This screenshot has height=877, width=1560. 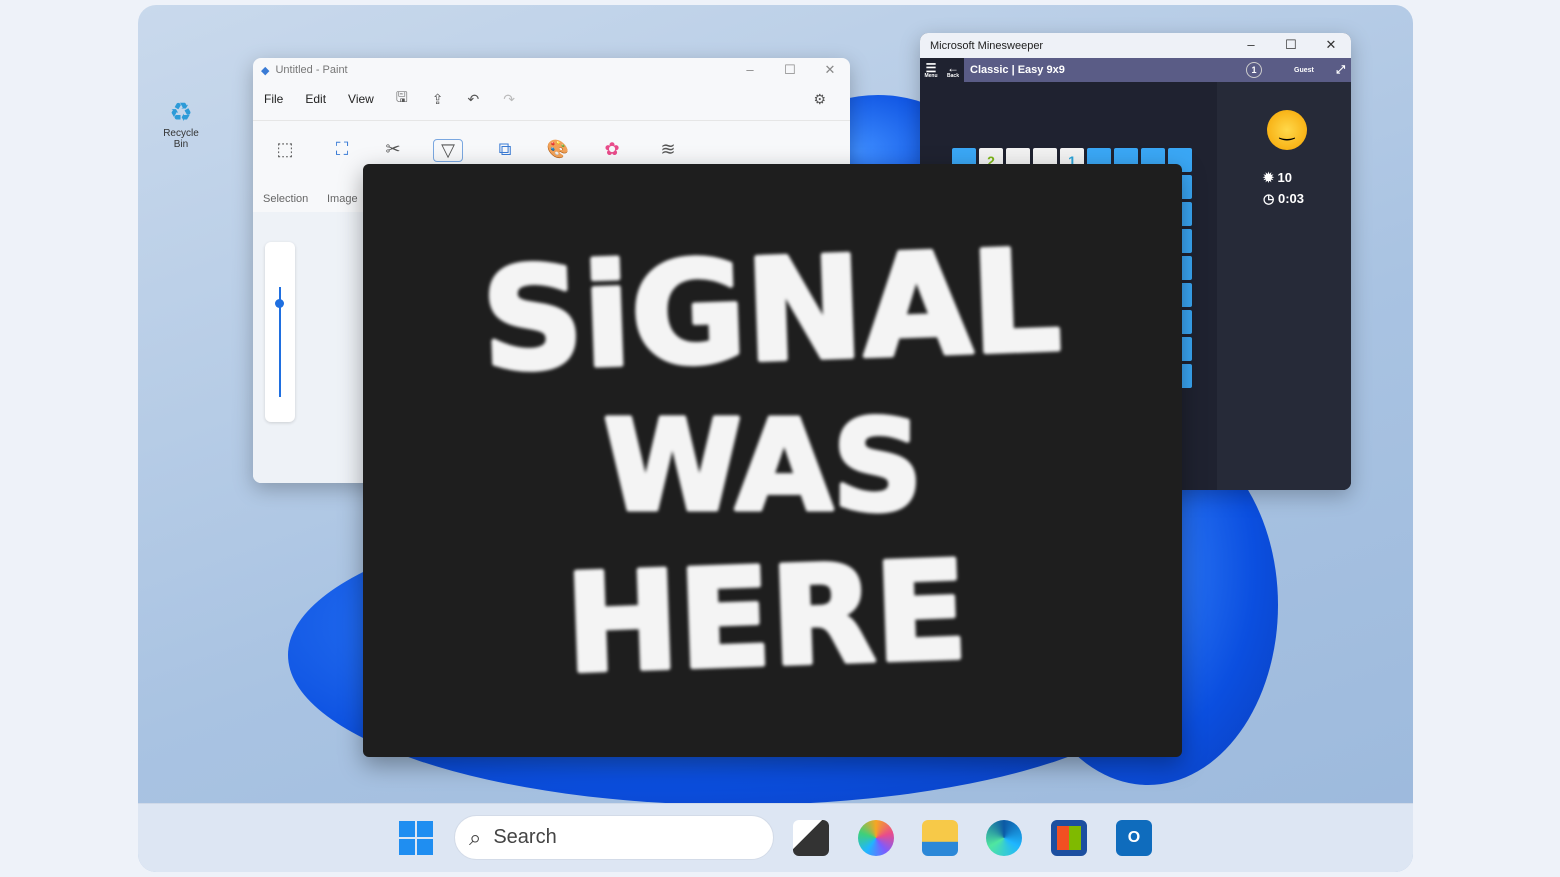 What do you see at coordinates (315, 99) in the screenshot?
I see `menu-edit: Edit` at bounding box center [315, 99].